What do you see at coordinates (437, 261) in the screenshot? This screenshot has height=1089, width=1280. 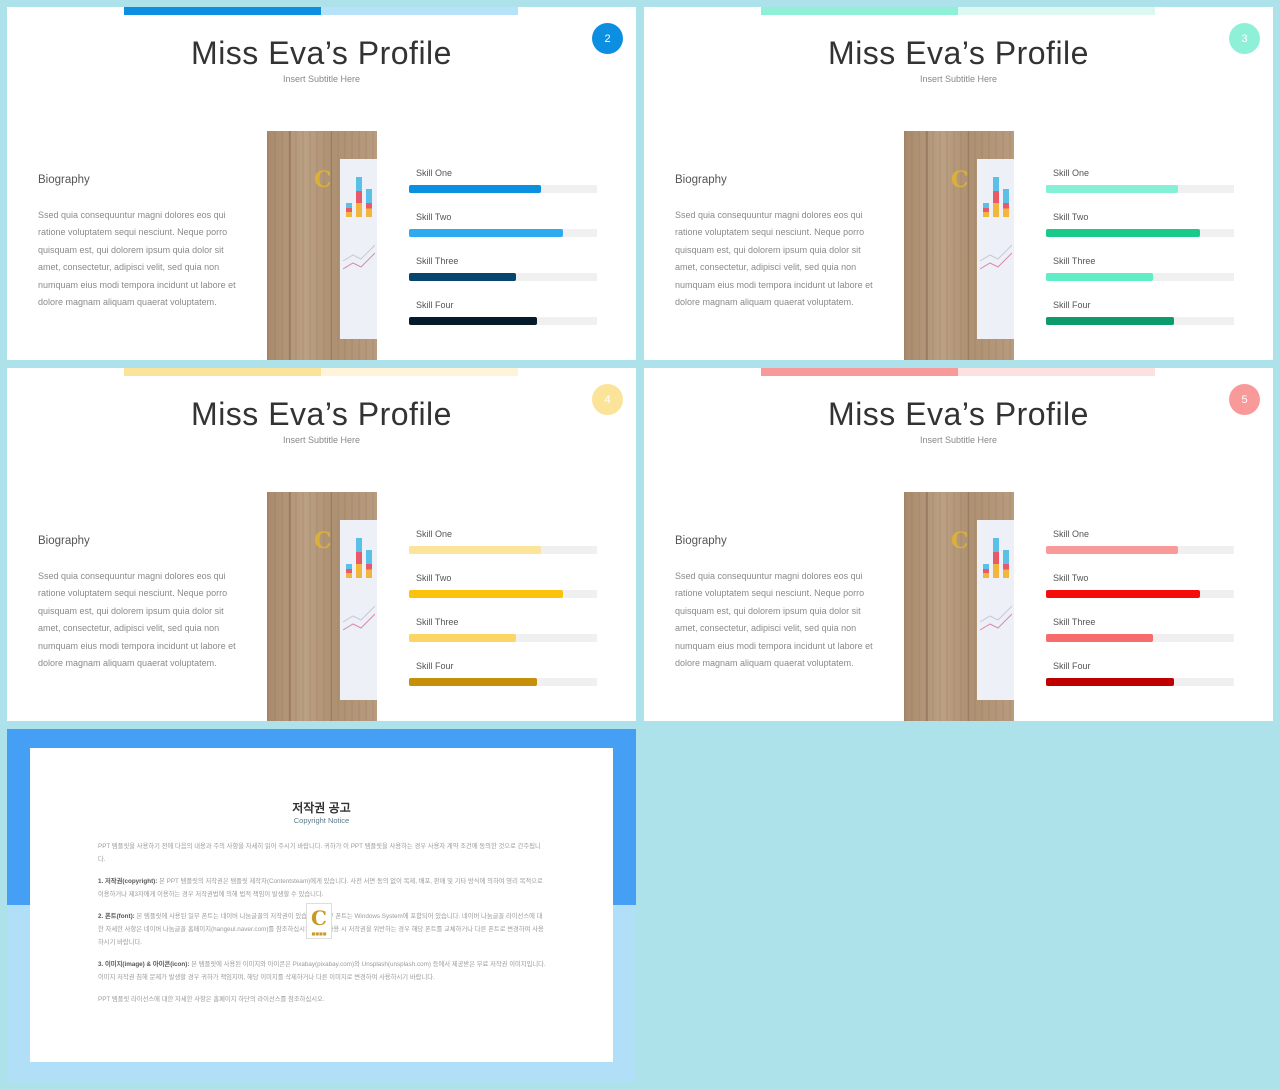 I see `skill-label: Skill Three` at bounding box center [437, 261].